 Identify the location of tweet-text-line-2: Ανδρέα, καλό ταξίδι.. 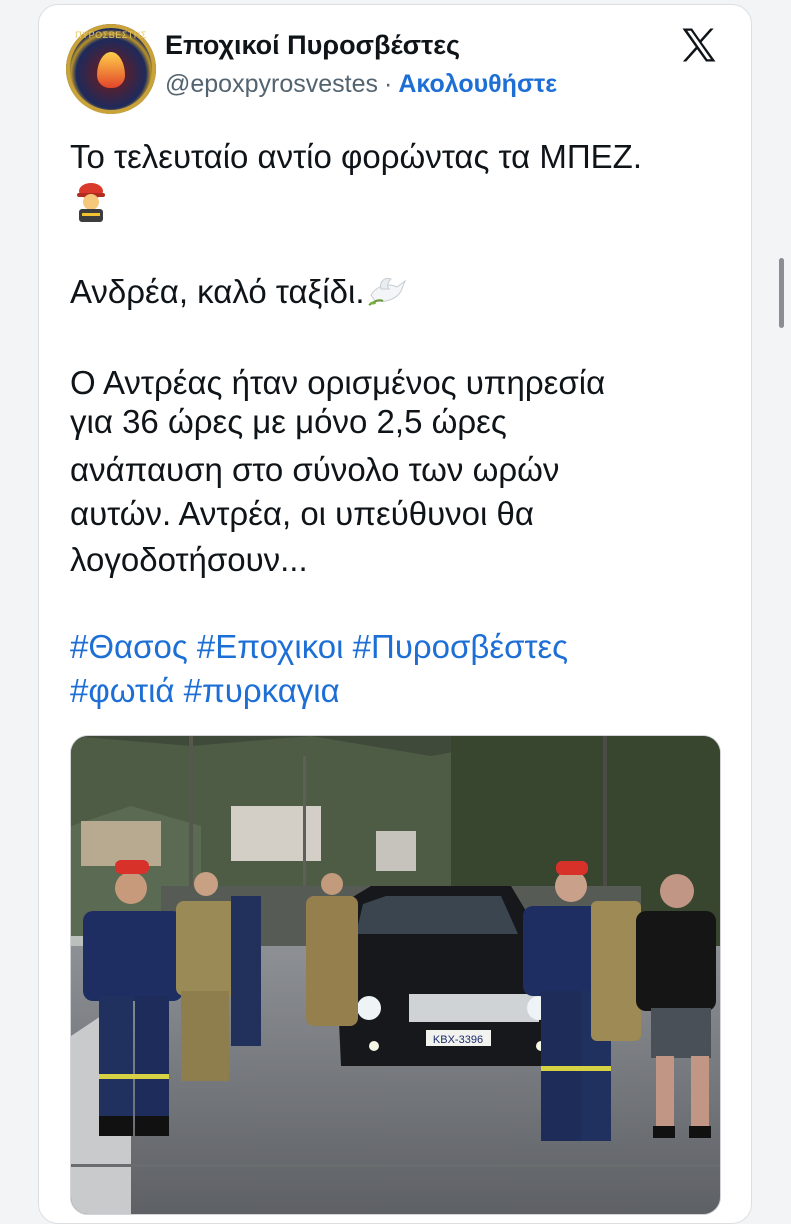
(238, 291).